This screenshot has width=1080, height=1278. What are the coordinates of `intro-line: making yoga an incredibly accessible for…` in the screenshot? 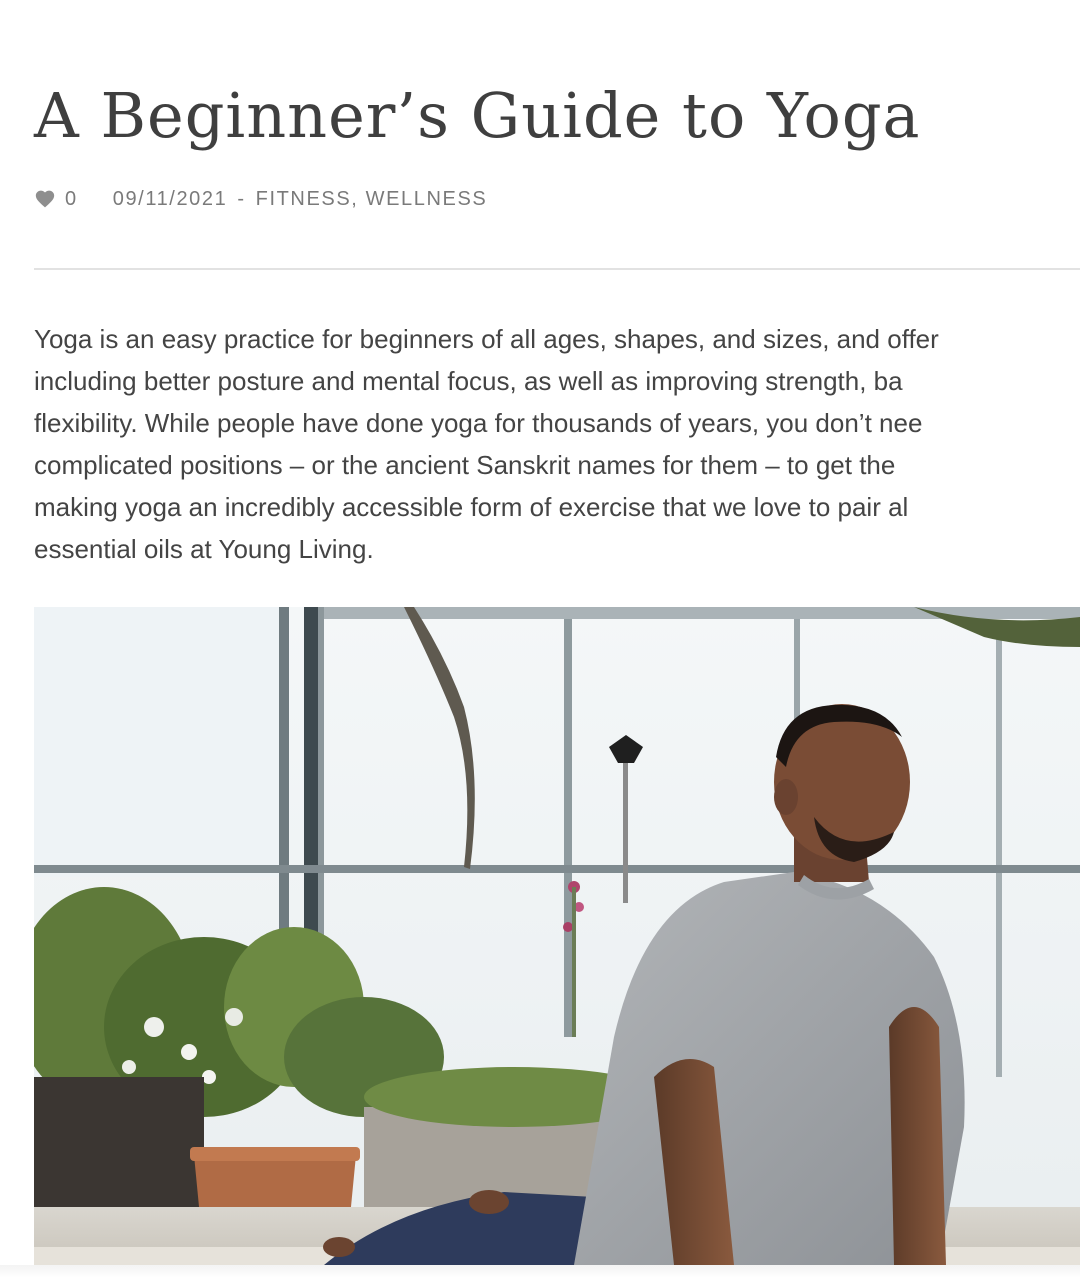 It's located at (471, 507).